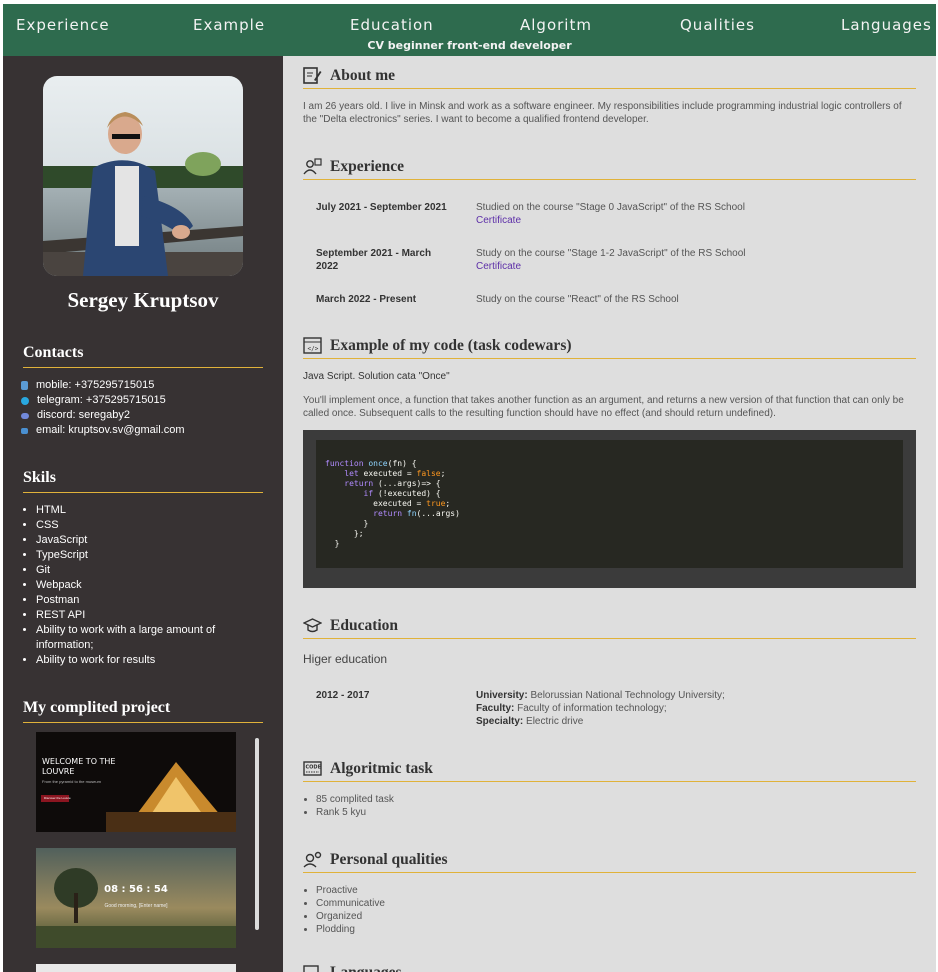  What do you see at coordinates (609, 966) in the screenshot?
I see `languages-section-header: Languages` at bounding box center [609, 966].